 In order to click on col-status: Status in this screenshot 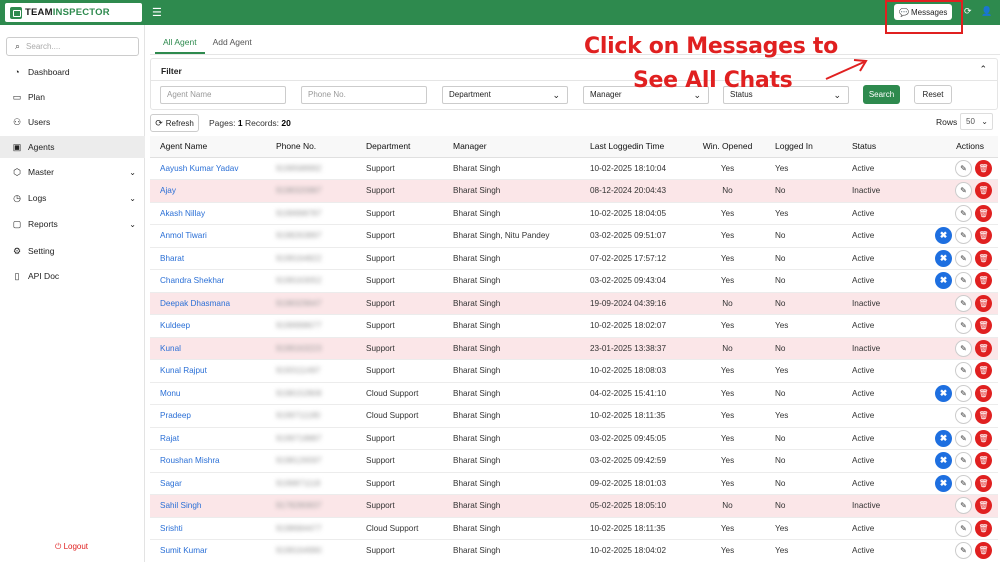, I will do `click(874, 147)`.